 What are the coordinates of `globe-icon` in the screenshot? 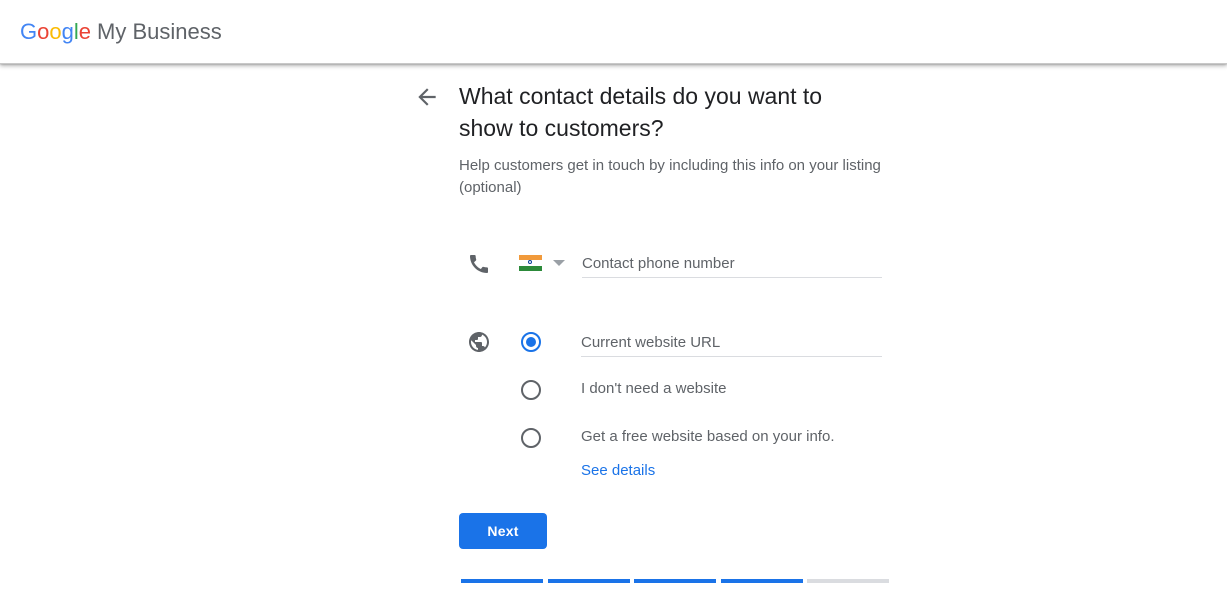 It's located at (479, 342).